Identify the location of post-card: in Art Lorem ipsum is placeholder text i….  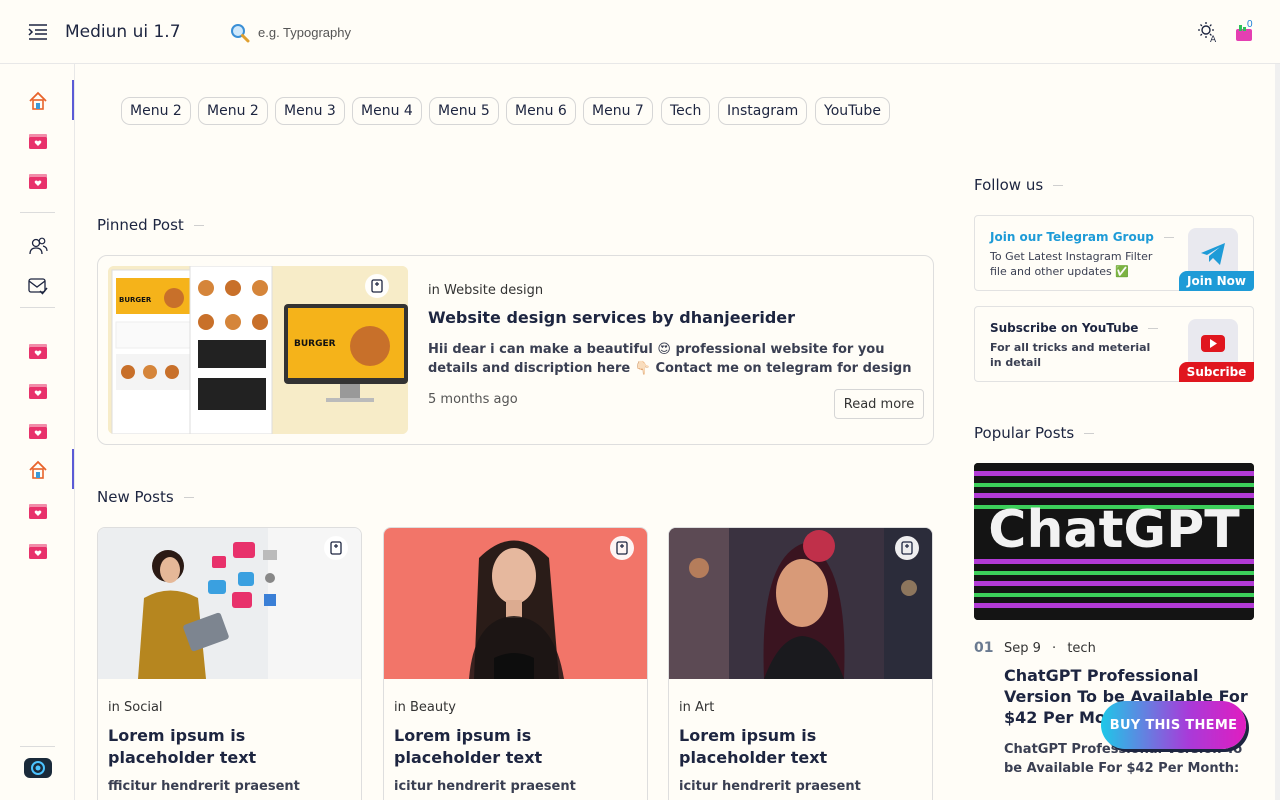
(800, 663).